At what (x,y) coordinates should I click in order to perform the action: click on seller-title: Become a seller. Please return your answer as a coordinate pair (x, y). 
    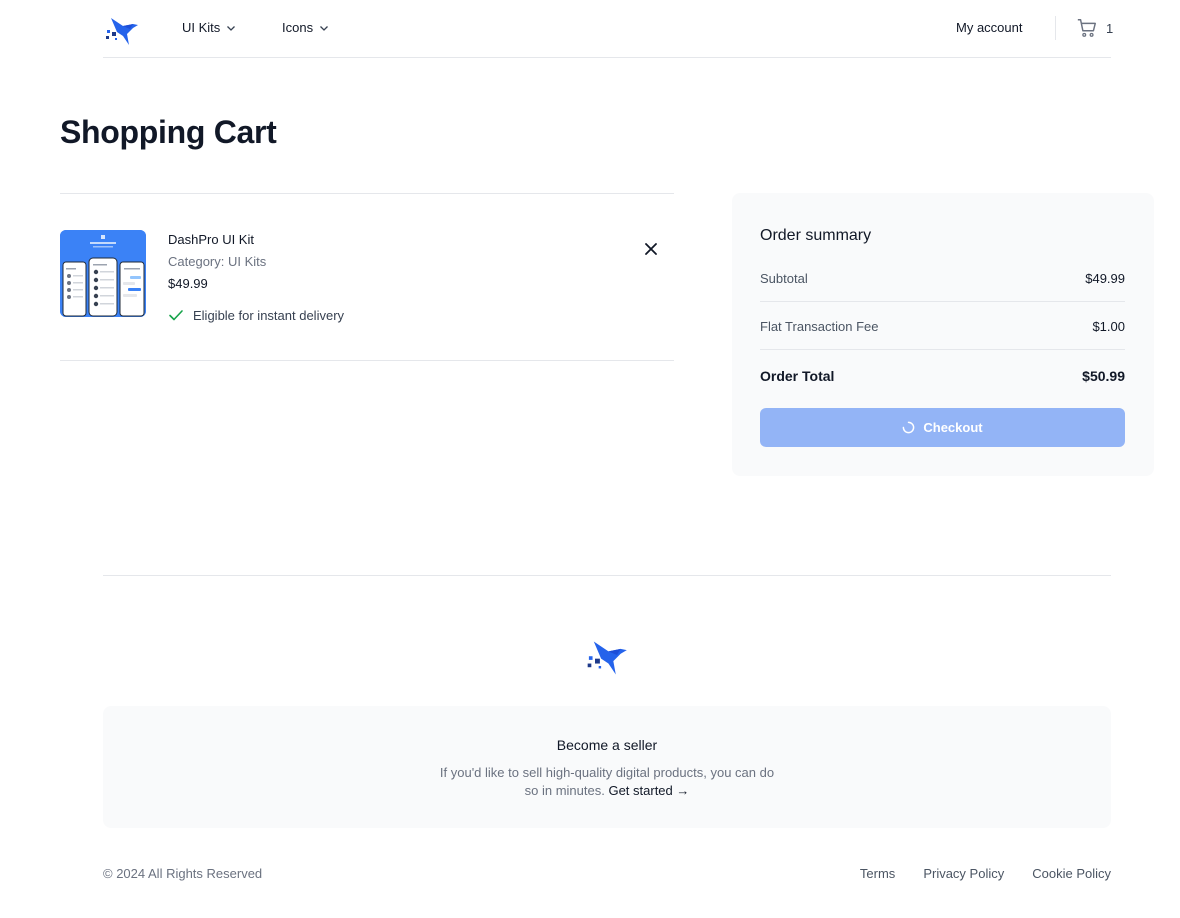
    Looking at the image, I should click on (607, 745).